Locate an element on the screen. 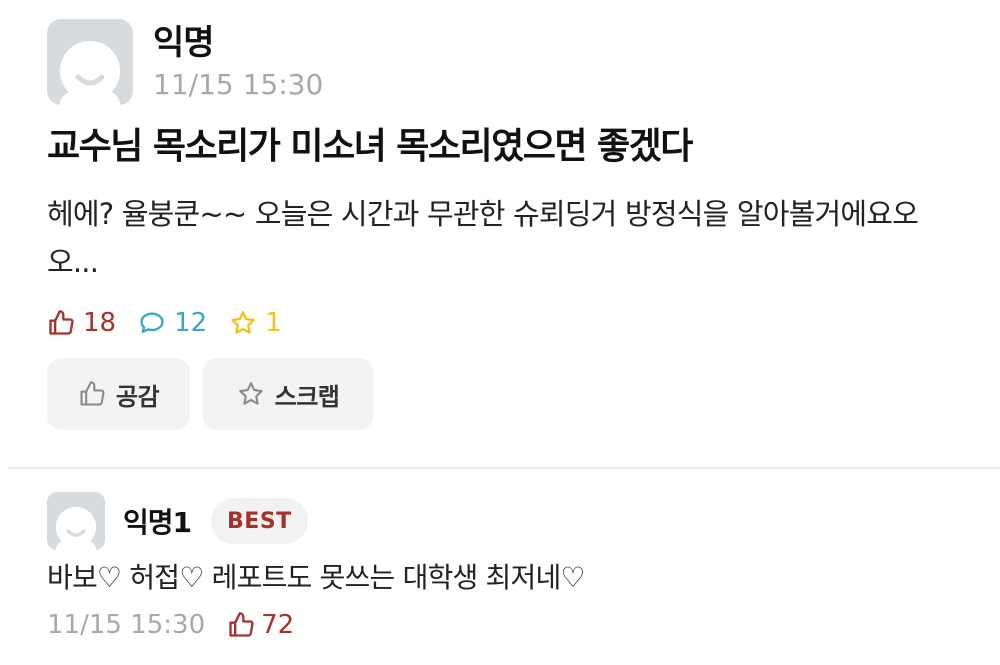  like-count-value: 18 is located at coordinates (100, 323).